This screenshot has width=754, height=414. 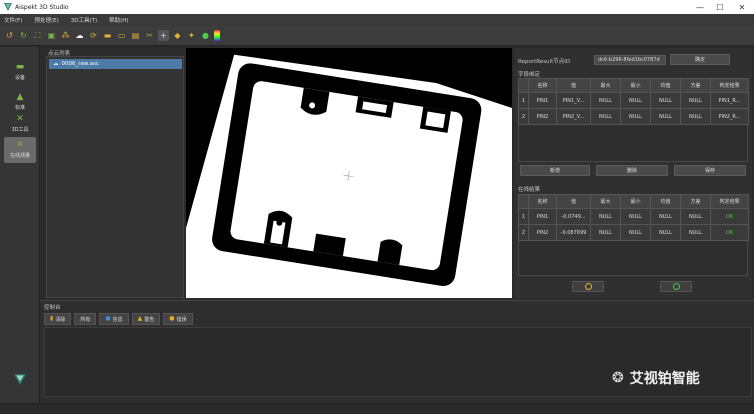 What do you see at coordinates (107, 35) in the screenshot?
I see `folder-icon: ▬` at bounding box center [107, 35].